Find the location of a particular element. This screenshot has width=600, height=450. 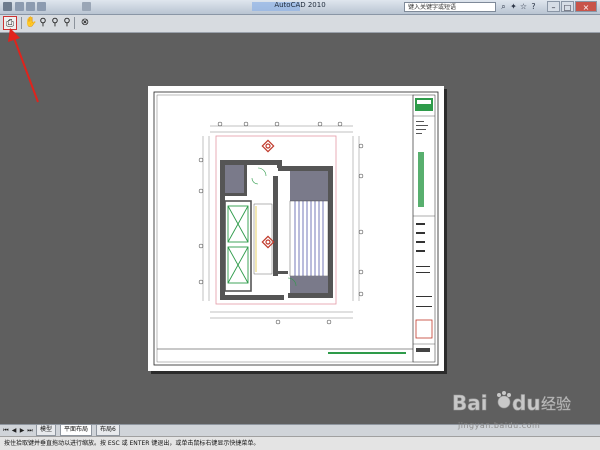

print-icon: ⎙ is located at coordinates (10, 23).